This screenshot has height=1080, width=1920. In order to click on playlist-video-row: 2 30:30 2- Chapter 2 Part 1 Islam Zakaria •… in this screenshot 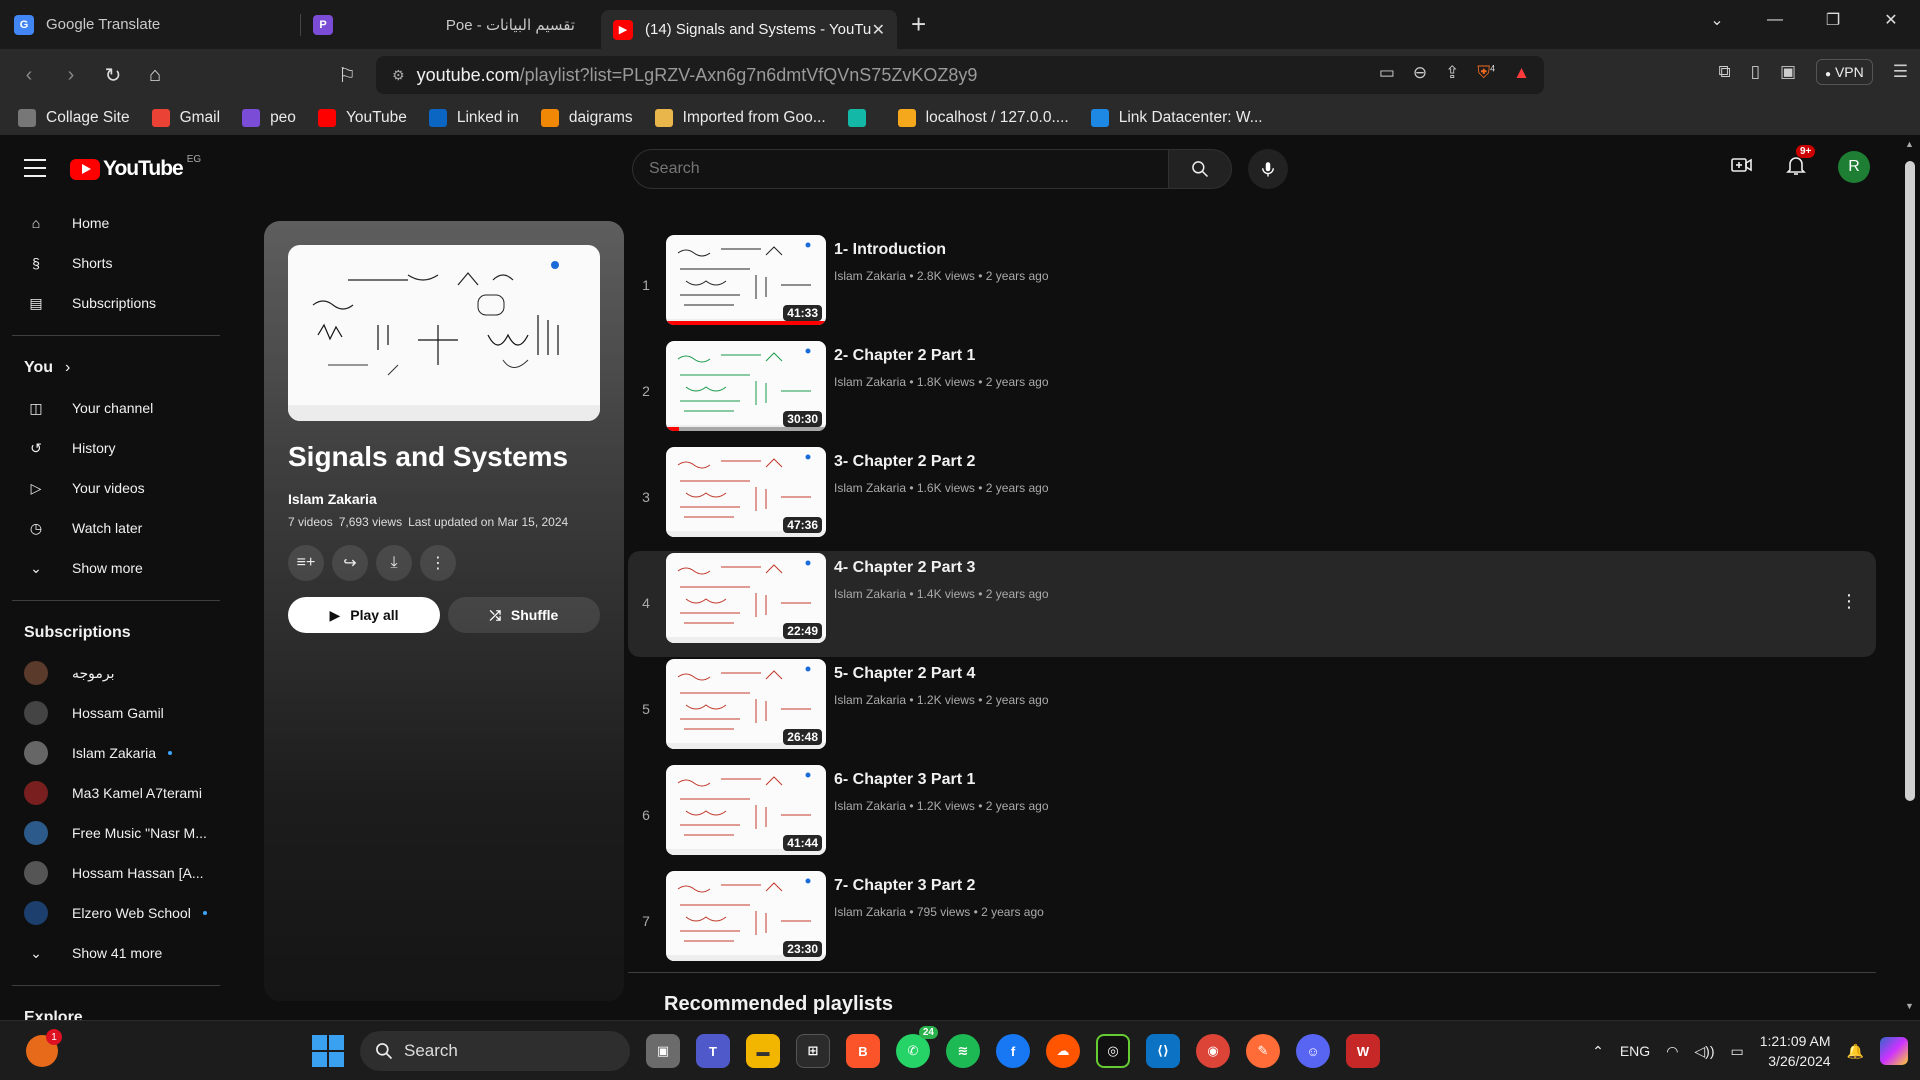, I will do `click(1252, 392)`.